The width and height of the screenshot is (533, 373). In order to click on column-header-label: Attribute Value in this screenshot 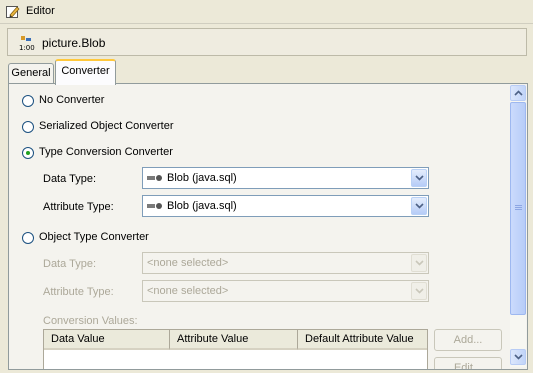, I will do `click(213, 339)`.